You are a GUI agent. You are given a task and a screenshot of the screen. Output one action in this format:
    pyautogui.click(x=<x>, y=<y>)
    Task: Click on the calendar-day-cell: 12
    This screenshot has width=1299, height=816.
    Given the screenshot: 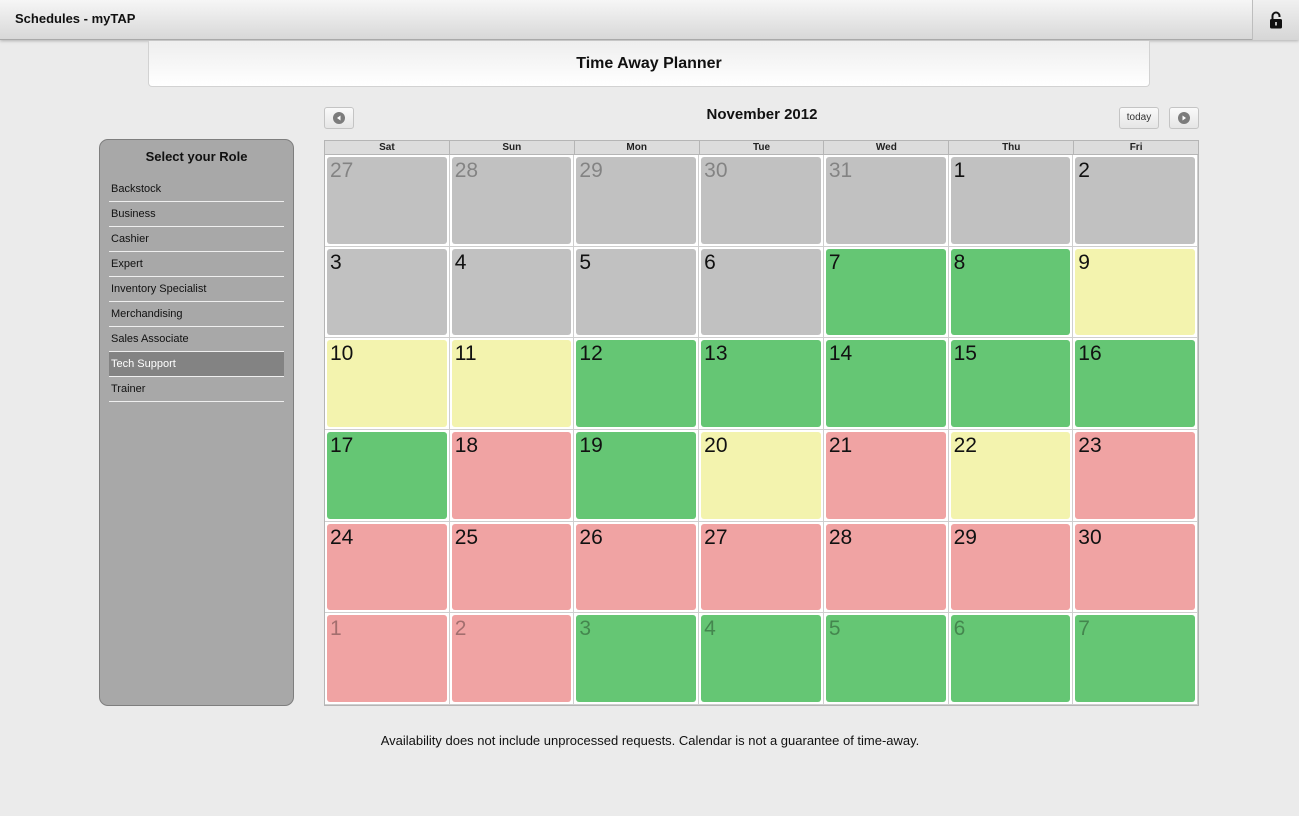 What is the action you would take?
    pyautogui.click(x=637, y=384)
    